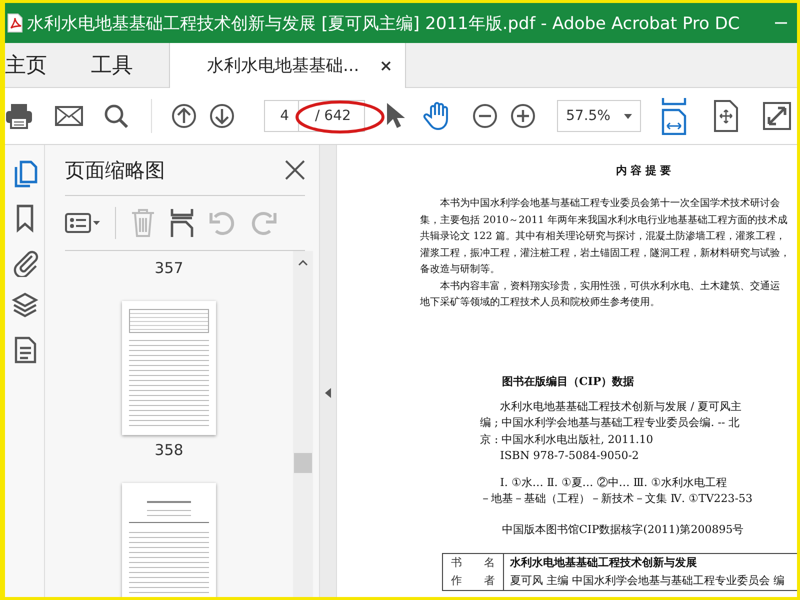 This screenshot has height=600, width=800. I want to click on page-count: / 642, so click(333, 116).